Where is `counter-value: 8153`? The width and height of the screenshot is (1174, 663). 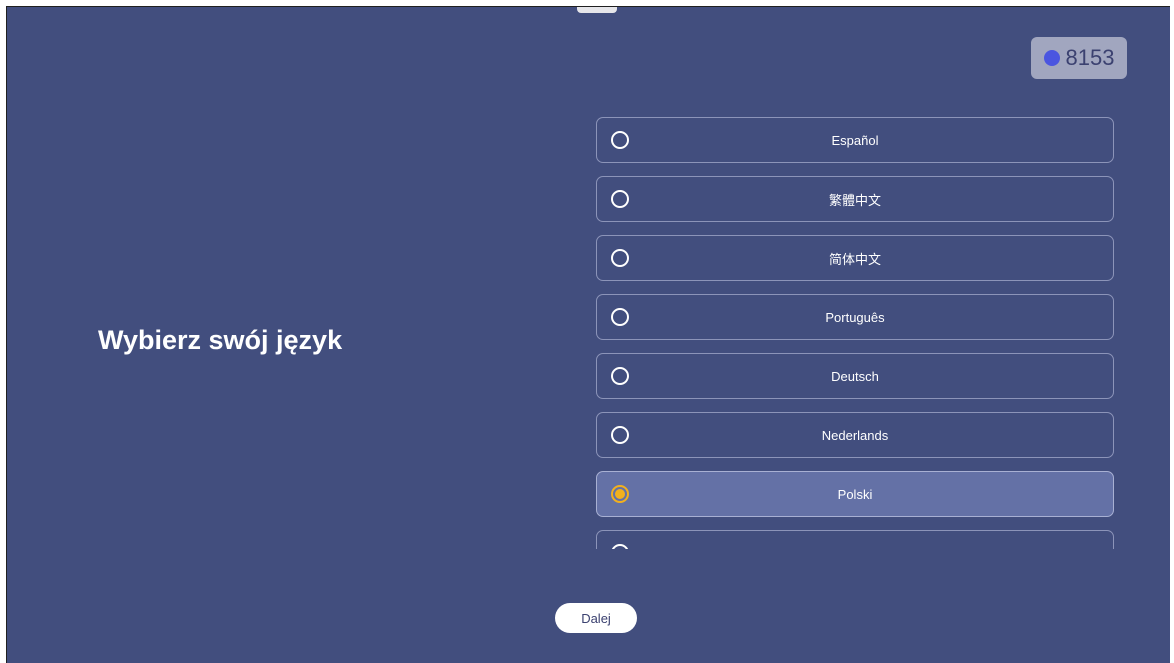 counter-value: 8153 is located at coordinates (1090, 57).